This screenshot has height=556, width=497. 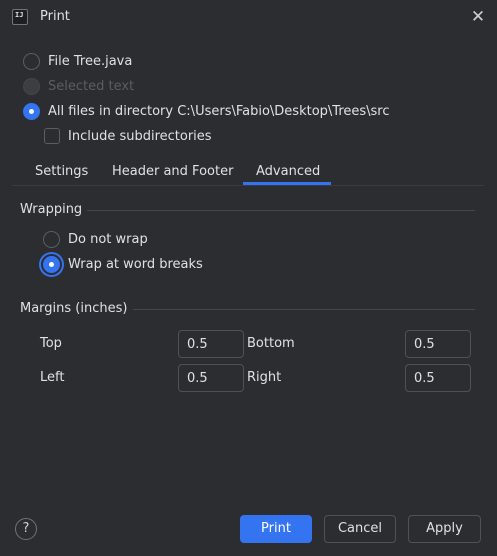 I want to click on close-icon: ✕, so click(x=478, y=17).